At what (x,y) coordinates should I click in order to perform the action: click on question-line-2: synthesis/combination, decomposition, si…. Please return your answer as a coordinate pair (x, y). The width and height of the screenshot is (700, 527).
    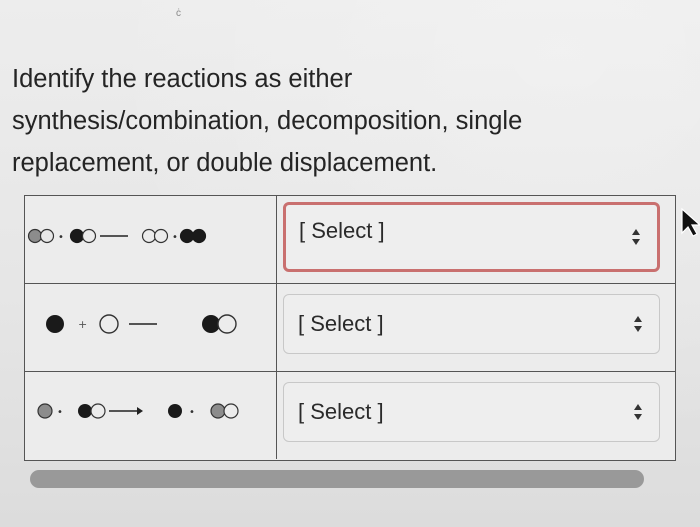
    Looking at the image, I should click on (267, 121).